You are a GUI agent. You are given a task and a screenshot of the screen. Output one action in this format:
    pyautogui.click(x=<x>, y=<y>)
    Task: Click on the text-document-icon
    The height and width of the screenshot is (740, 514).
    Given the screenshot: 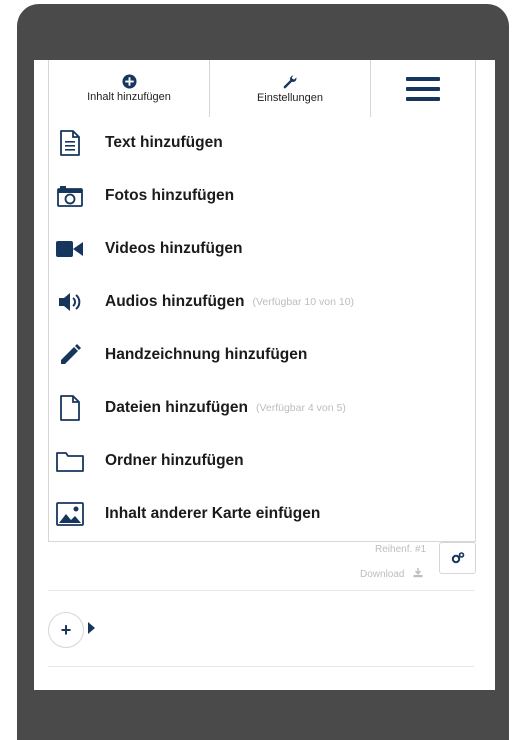 What is the action you would take?
    pyautogui.click(x=70, y=143)
    